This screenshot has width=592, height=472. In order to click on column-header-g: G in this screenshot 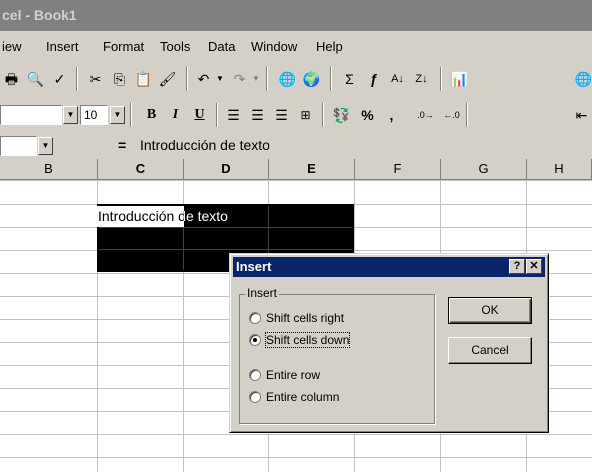, I will do `click(484, 169)`.